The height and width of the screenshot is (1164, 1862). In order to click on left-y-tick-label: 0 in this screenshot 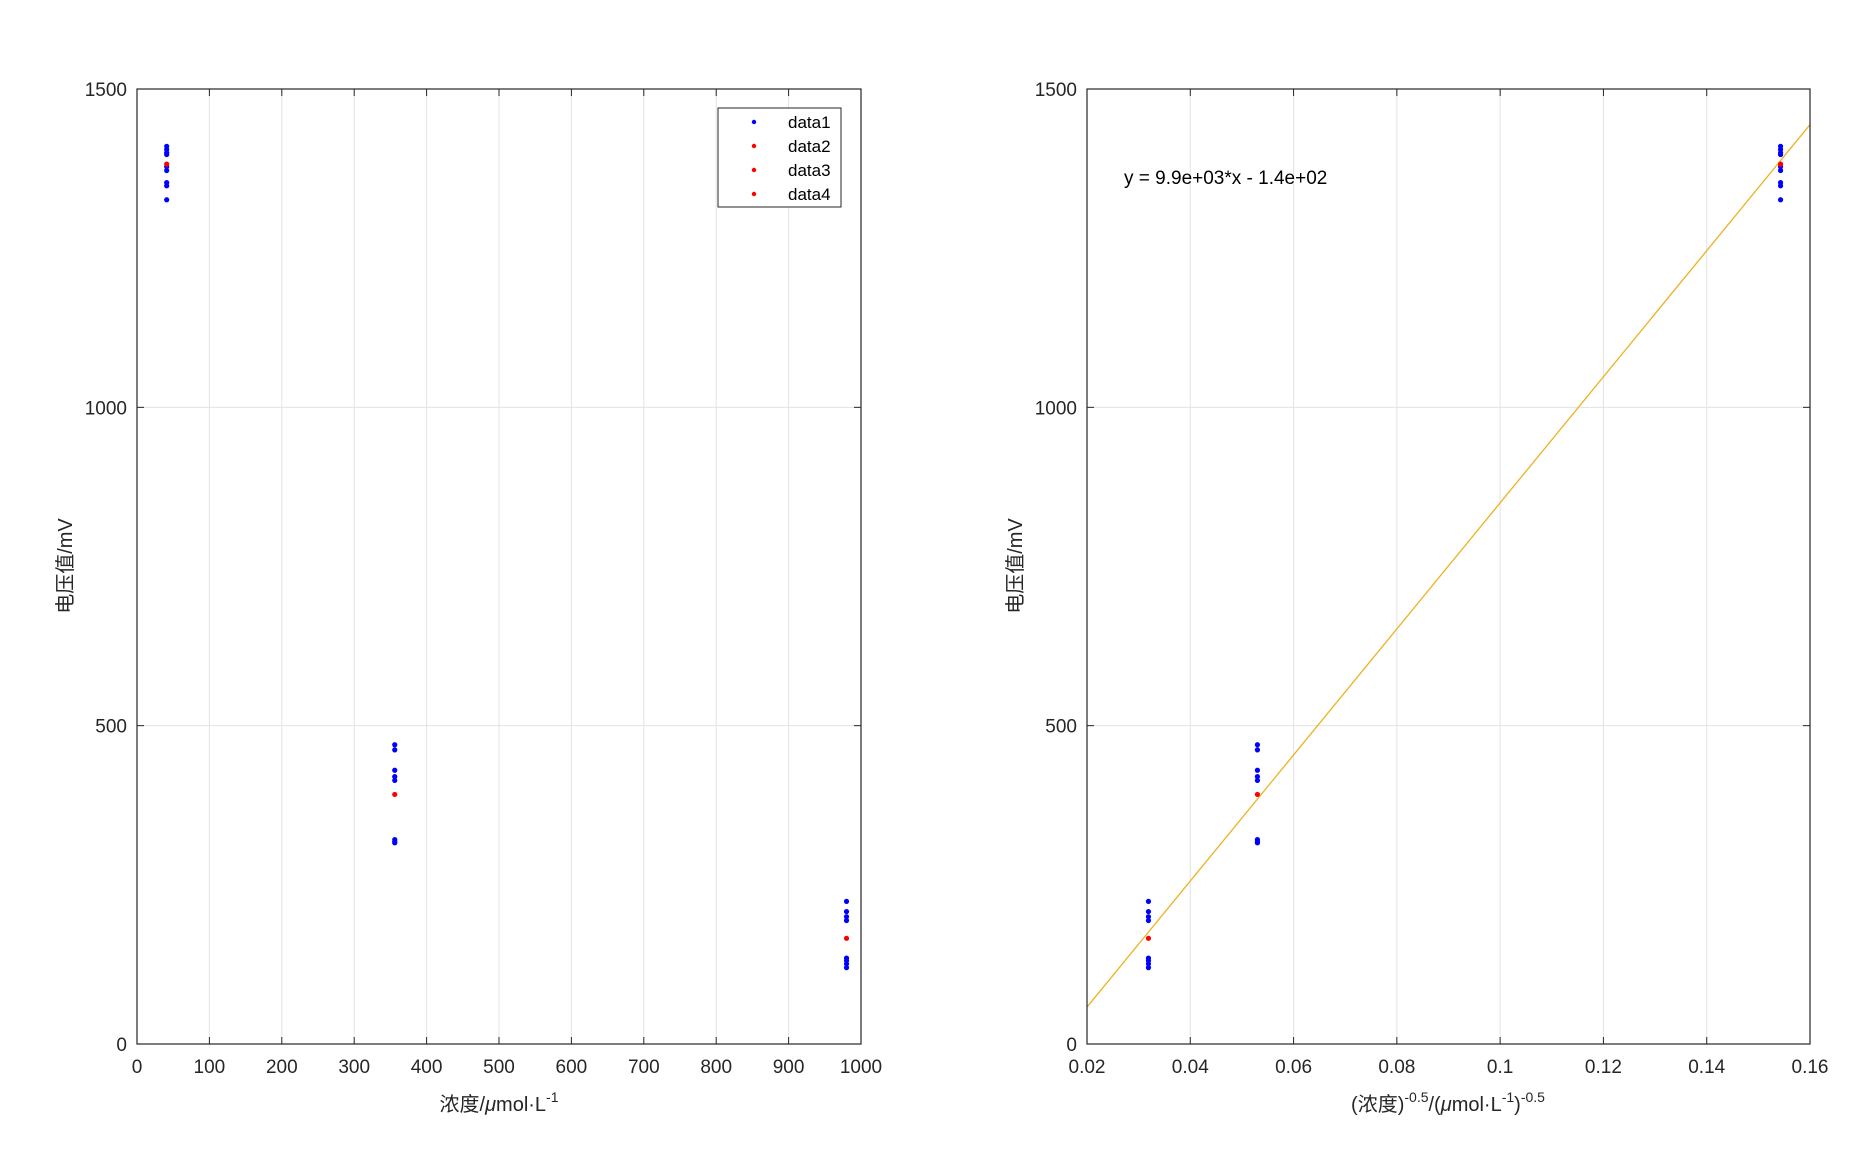, I will do `click(121, 1045)`.